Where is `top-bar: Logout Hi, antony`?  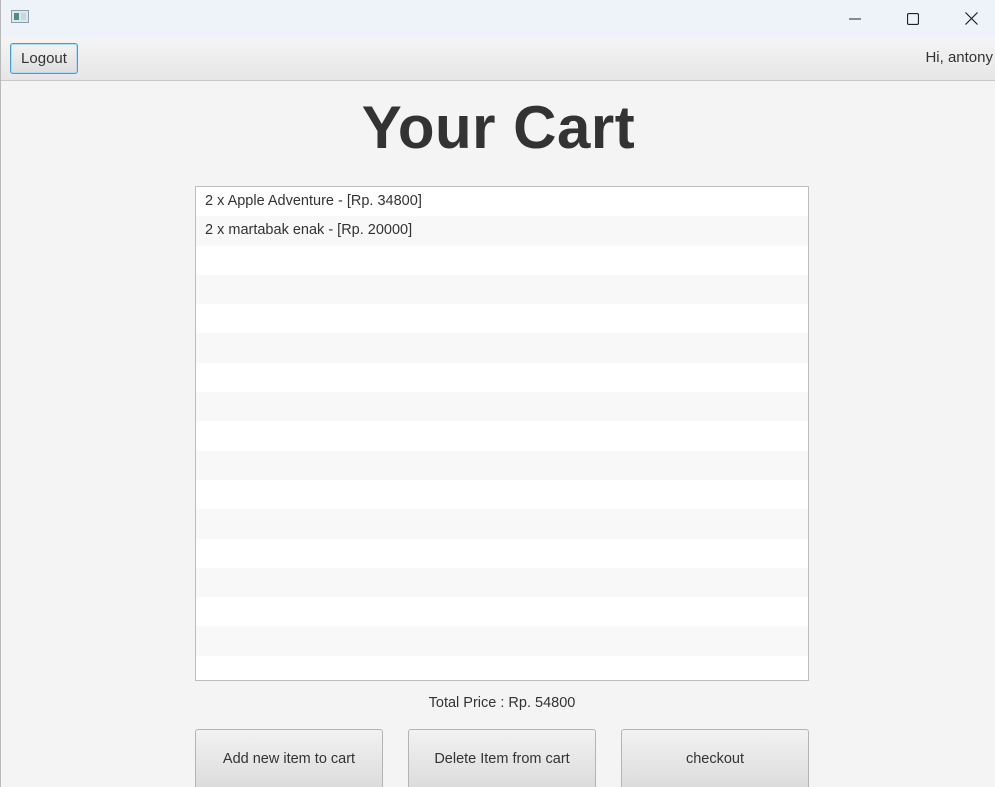
top-bar: Logout Hi, antony is located at coordinates (498, 59).